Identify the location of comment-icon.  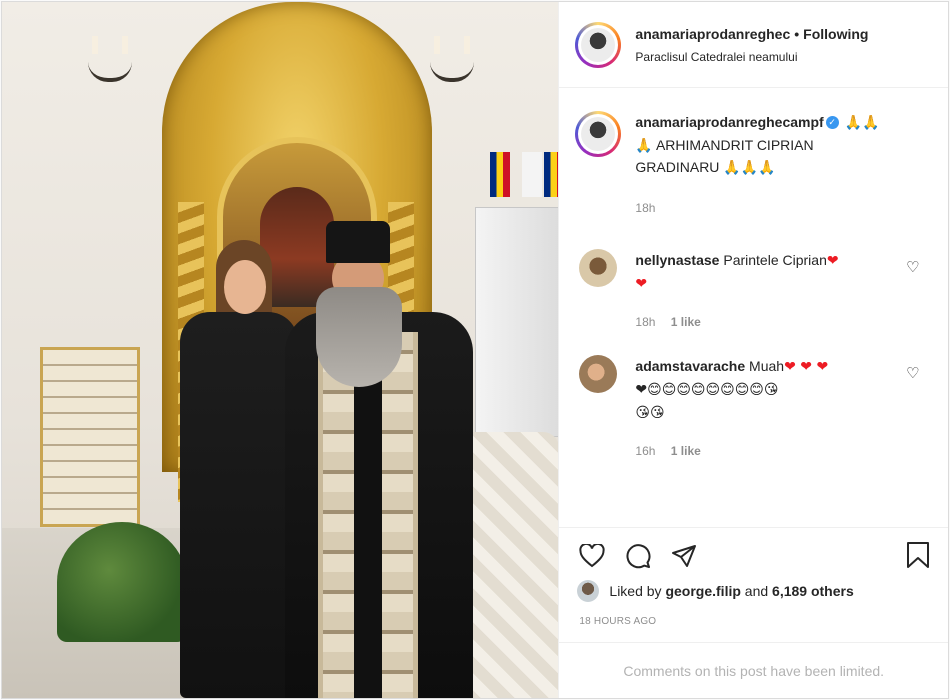
(638, 556).